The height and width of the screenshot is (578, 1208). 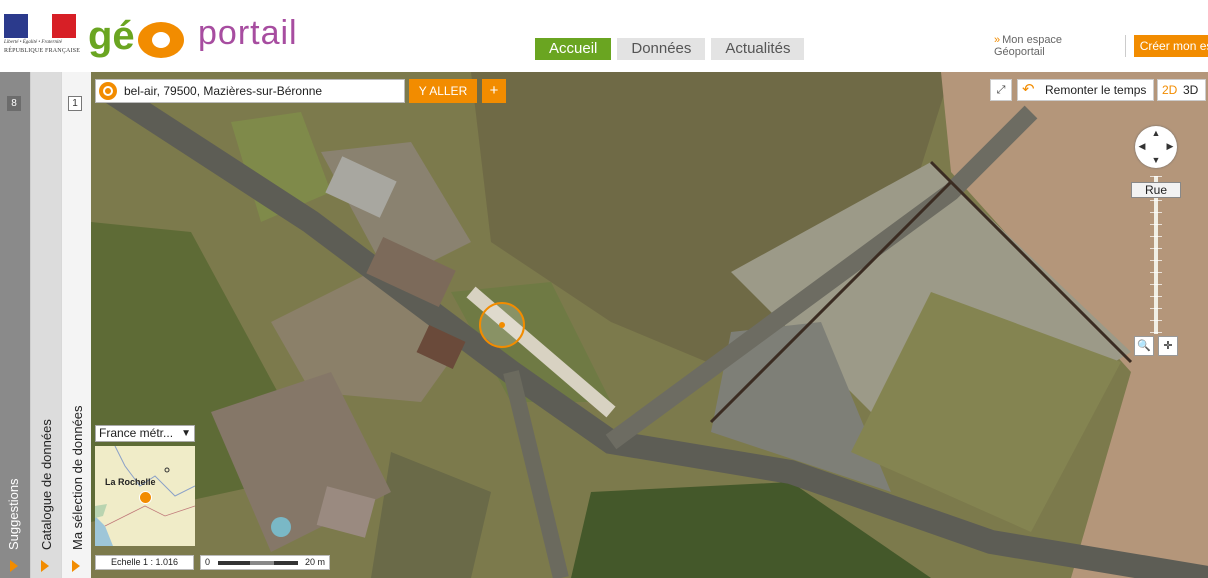 What do you see at coordinates (661, 49) in the screenshot?
I see `tab-donnees: Données` at bounding box center [661, 49].